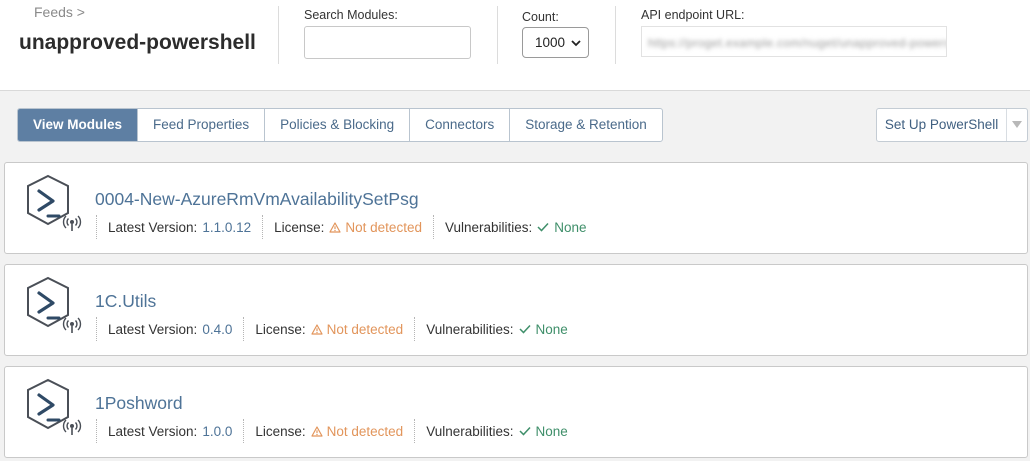 The height and width of the screenshot is (461, 1030). What do you see at coordinates (550, 42) in the screenshot?
I see `count-value: 1000` at bounding box center [550, 42].